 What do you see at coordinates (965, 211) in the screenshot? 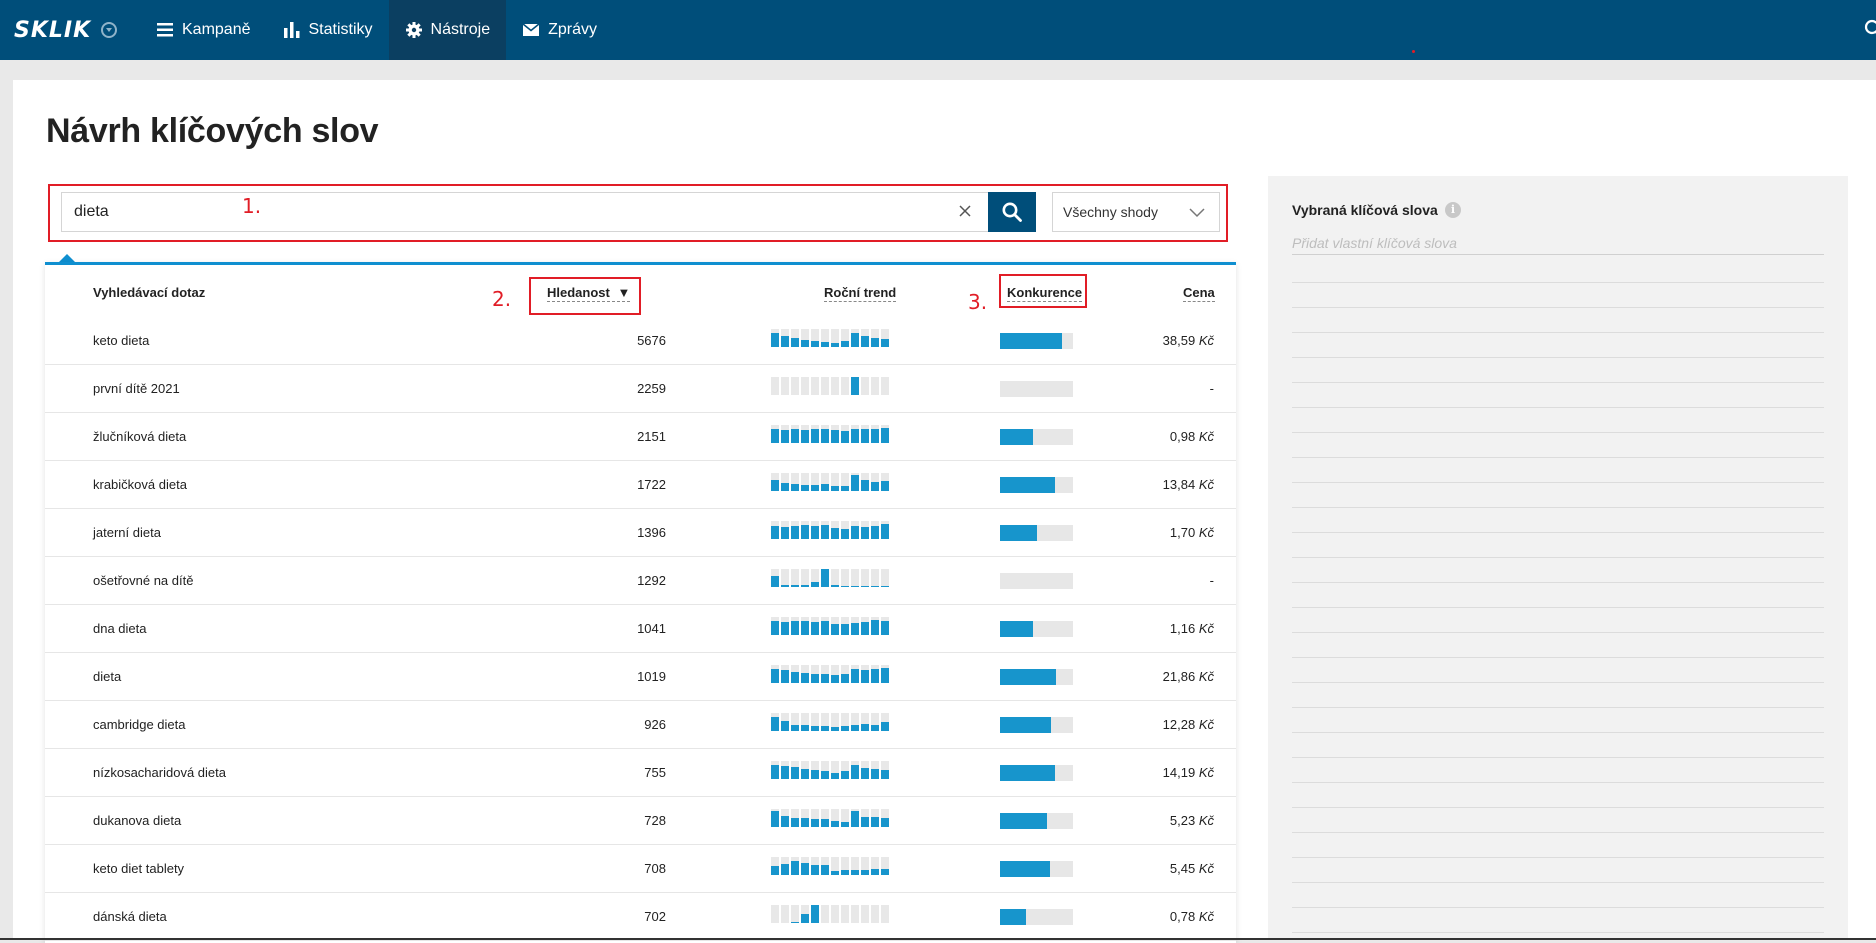
I see `clear-search-icon` at bounding box center [965, 211].